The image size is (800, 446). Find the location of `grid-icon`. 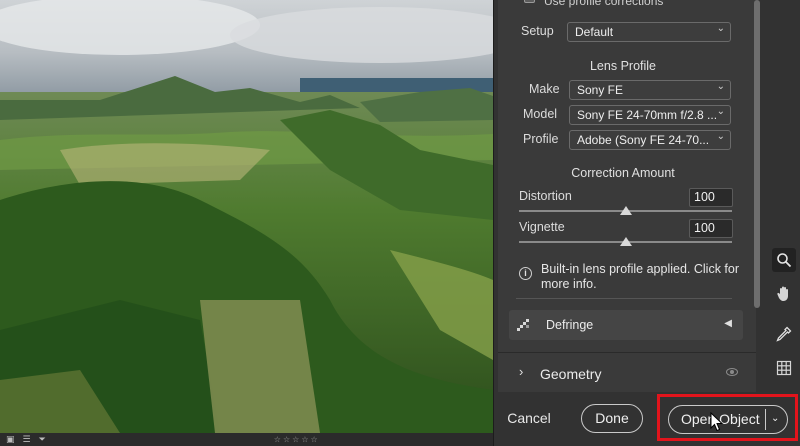

grid-icon is located at coordinates (784, 368).